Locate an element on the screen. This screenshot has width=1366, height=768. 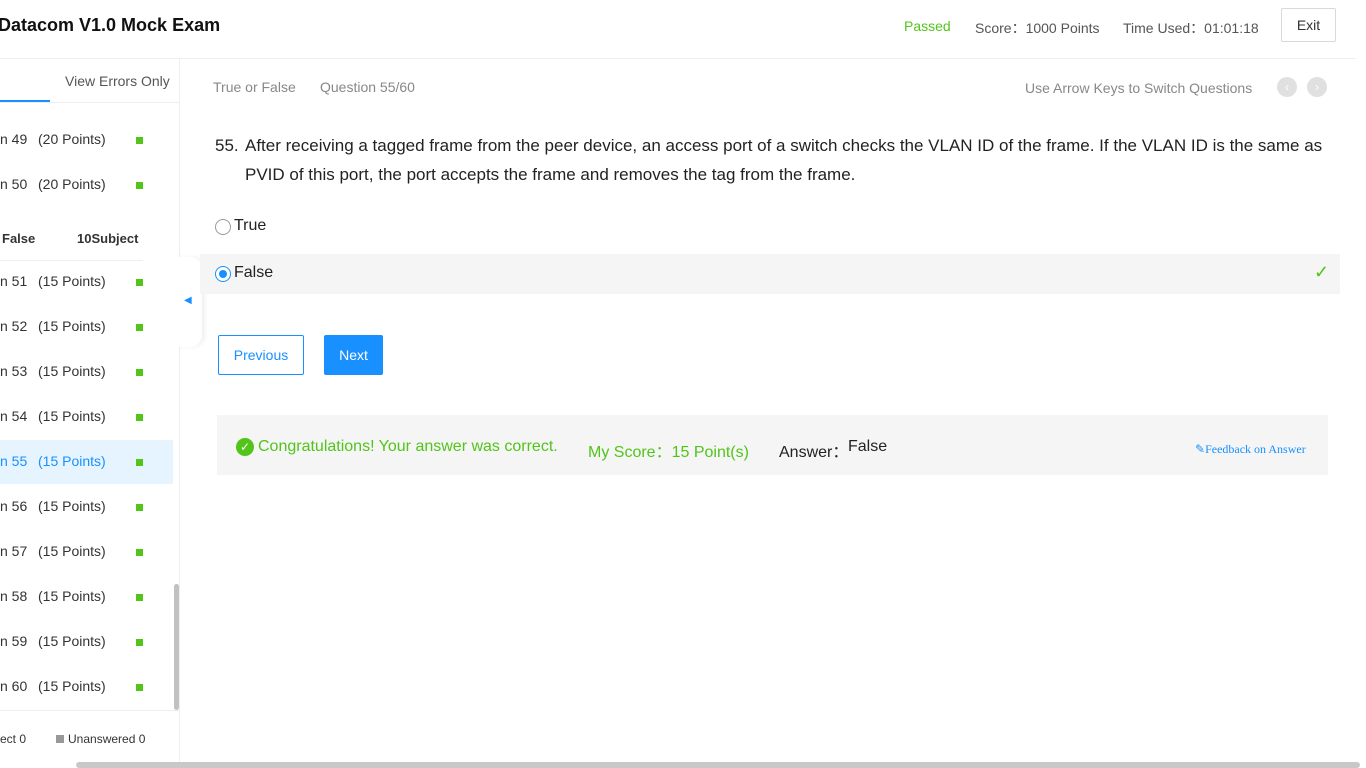
question-item-label: n 52 is located at coordinates (14, 326).